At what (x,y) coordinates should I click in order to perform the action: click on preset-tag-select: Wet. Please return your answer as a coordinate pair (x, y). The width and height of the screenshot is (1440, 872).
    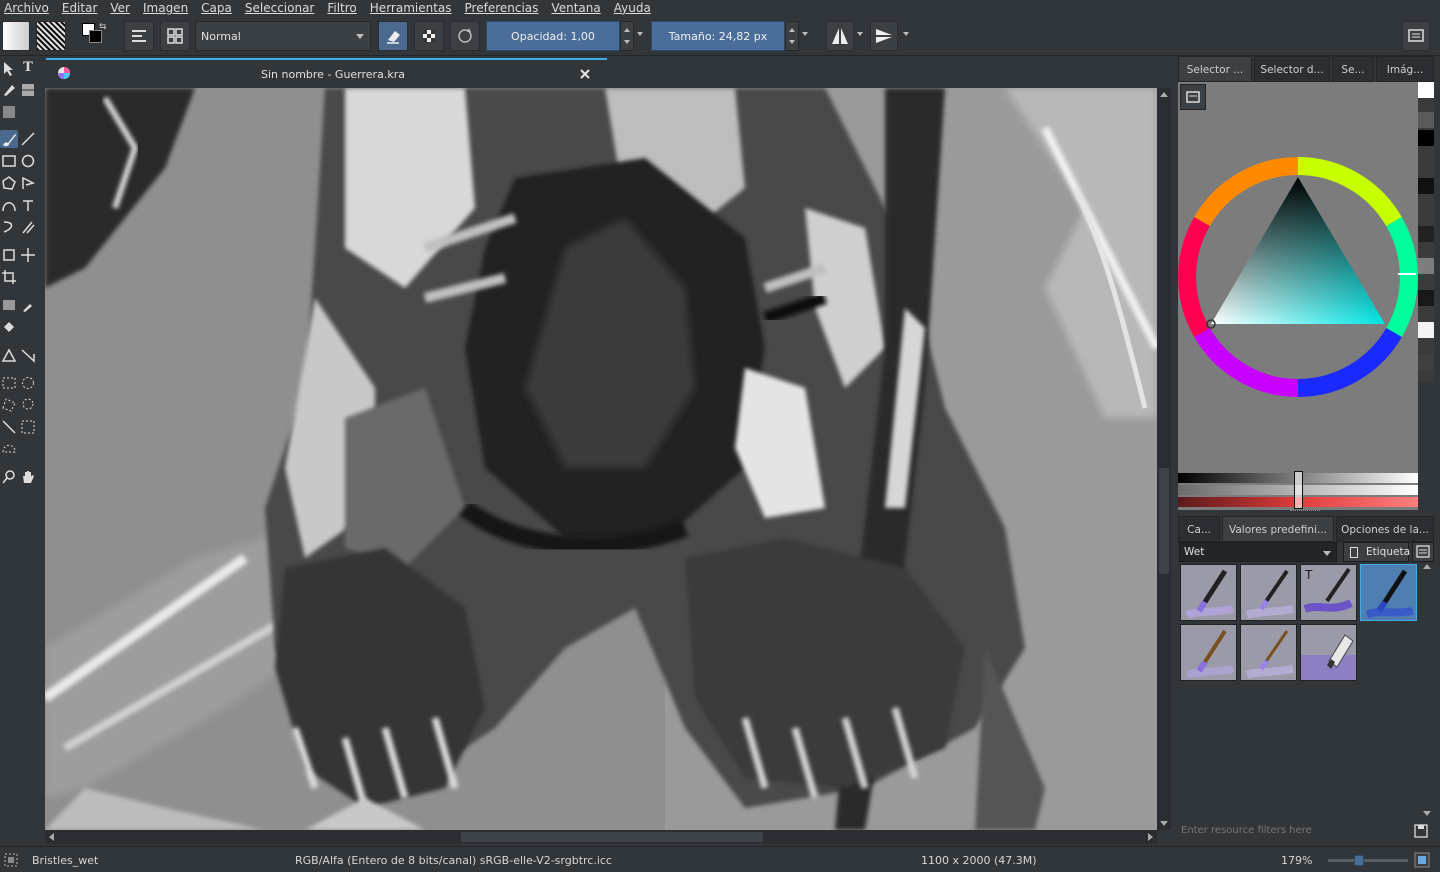
    Looking at the image, I should click on (1258, 552).